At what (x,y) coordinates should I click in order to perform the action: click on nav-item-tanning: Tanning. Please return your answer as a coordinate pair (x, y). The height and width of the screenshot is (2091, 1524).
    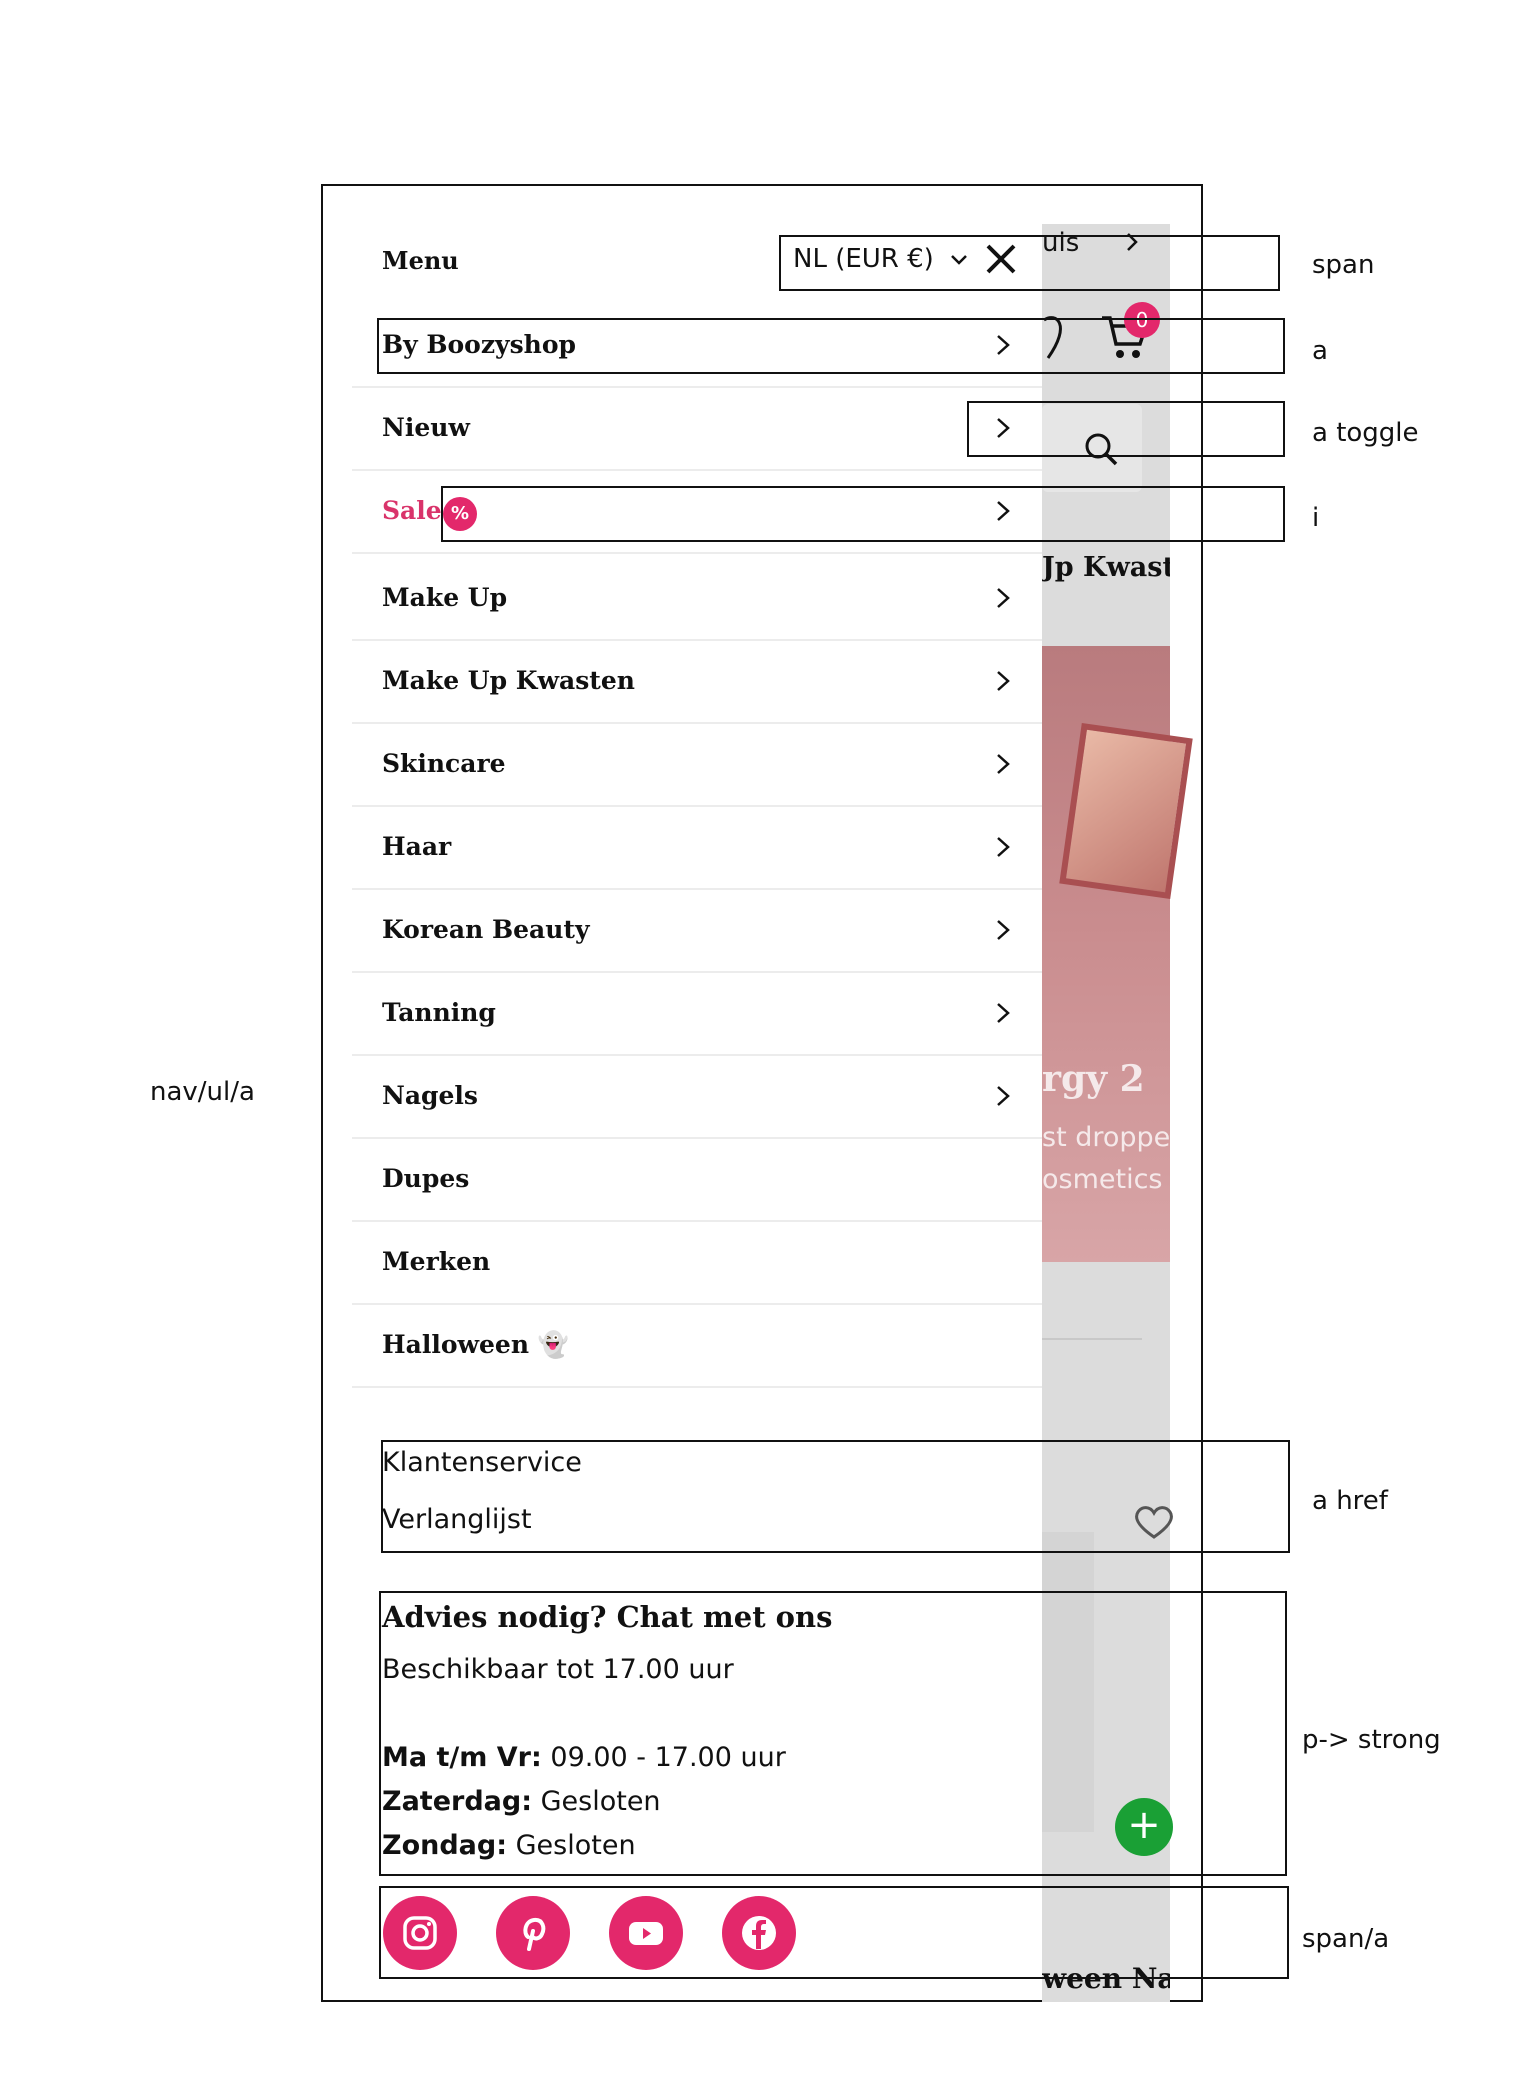
    Looking at the image, I should click on (697, 1015).